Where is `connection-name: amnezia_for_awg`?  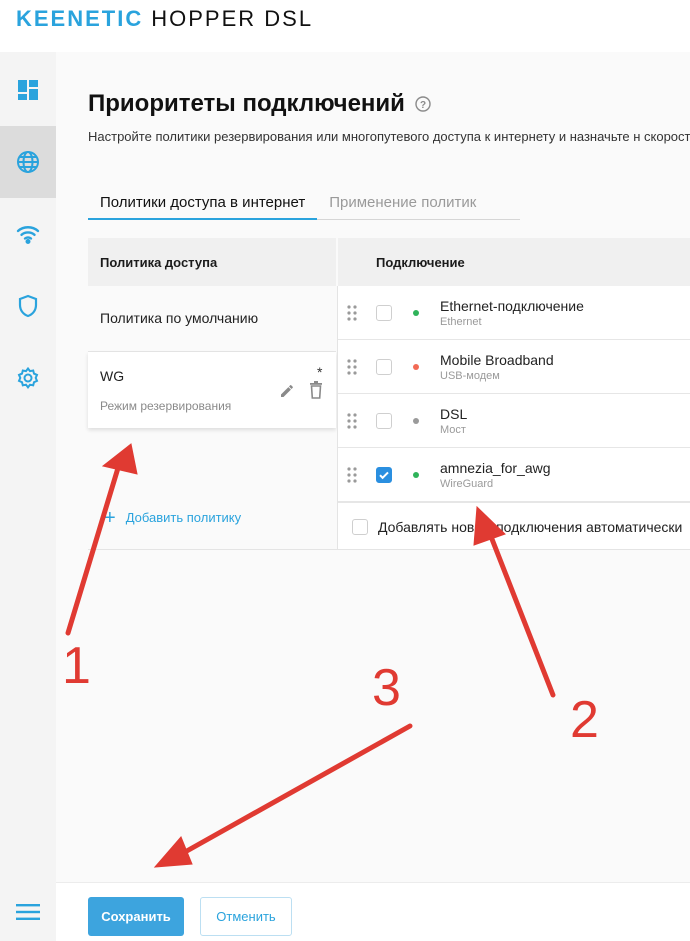
connection-name: amnezia_for_awg is located at coordinates (495, 468).